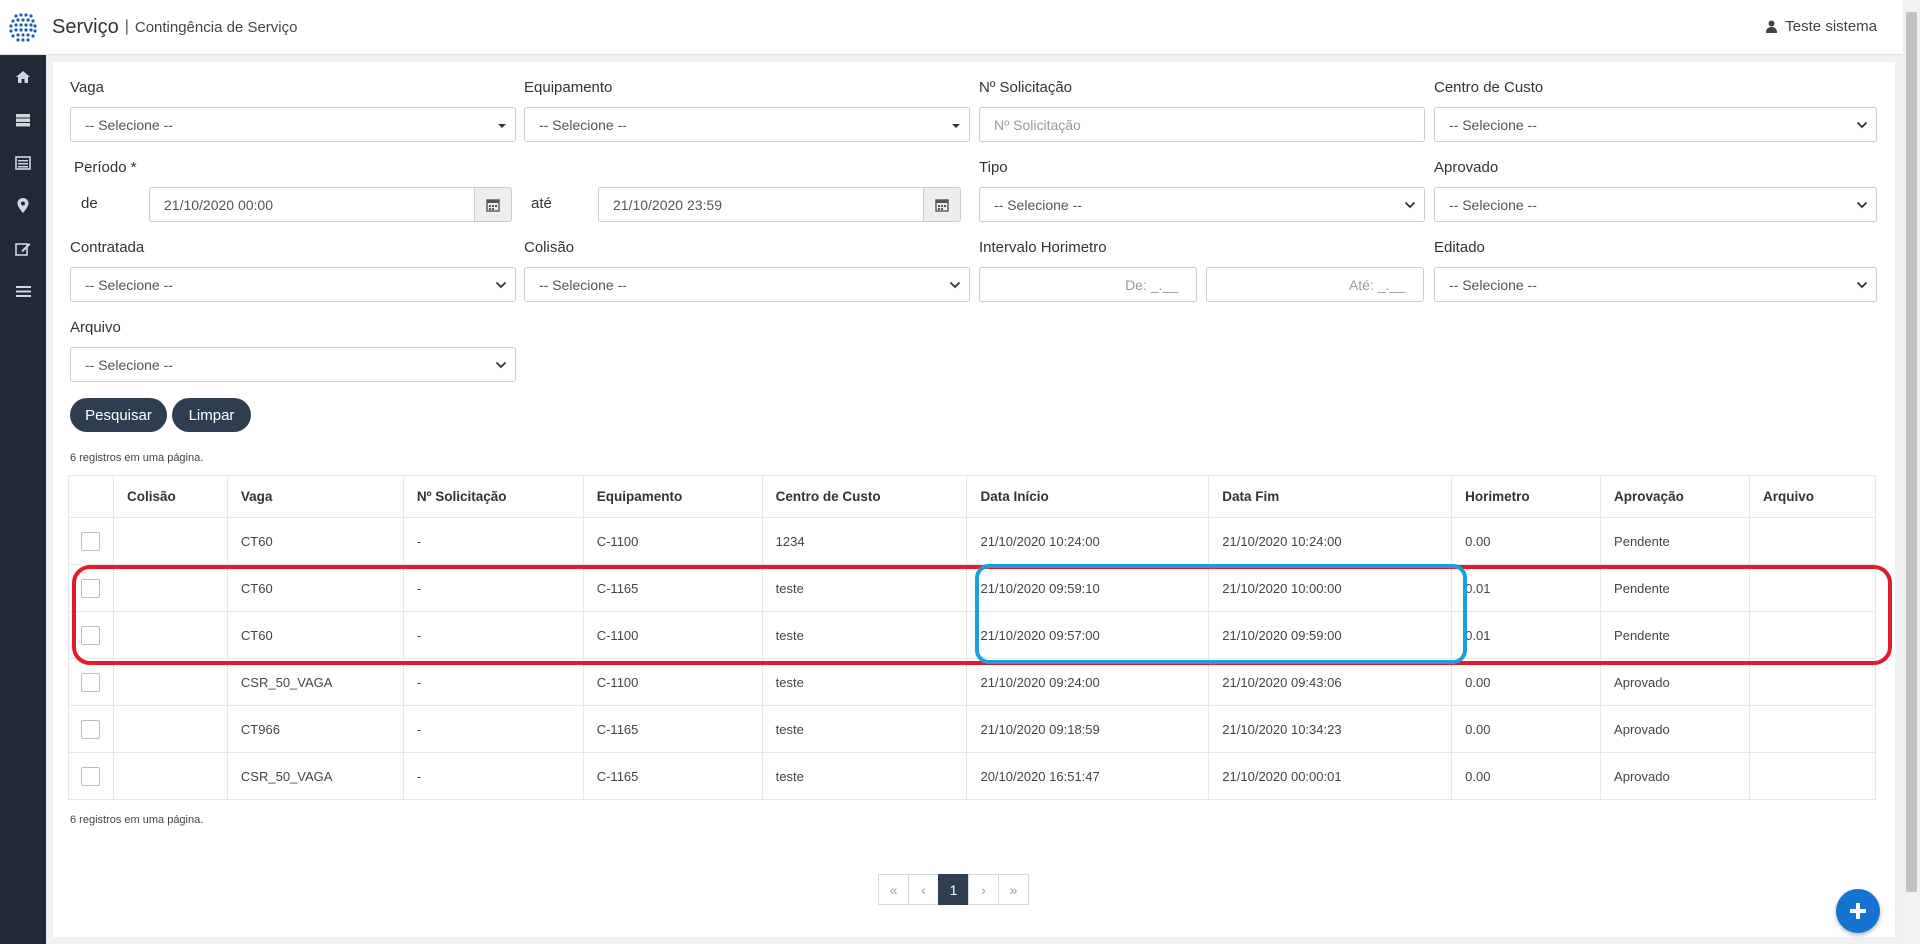 The width and height of the screenshot is (1920, 944). I want to click on sidebar-item-home, so click(23, 76).